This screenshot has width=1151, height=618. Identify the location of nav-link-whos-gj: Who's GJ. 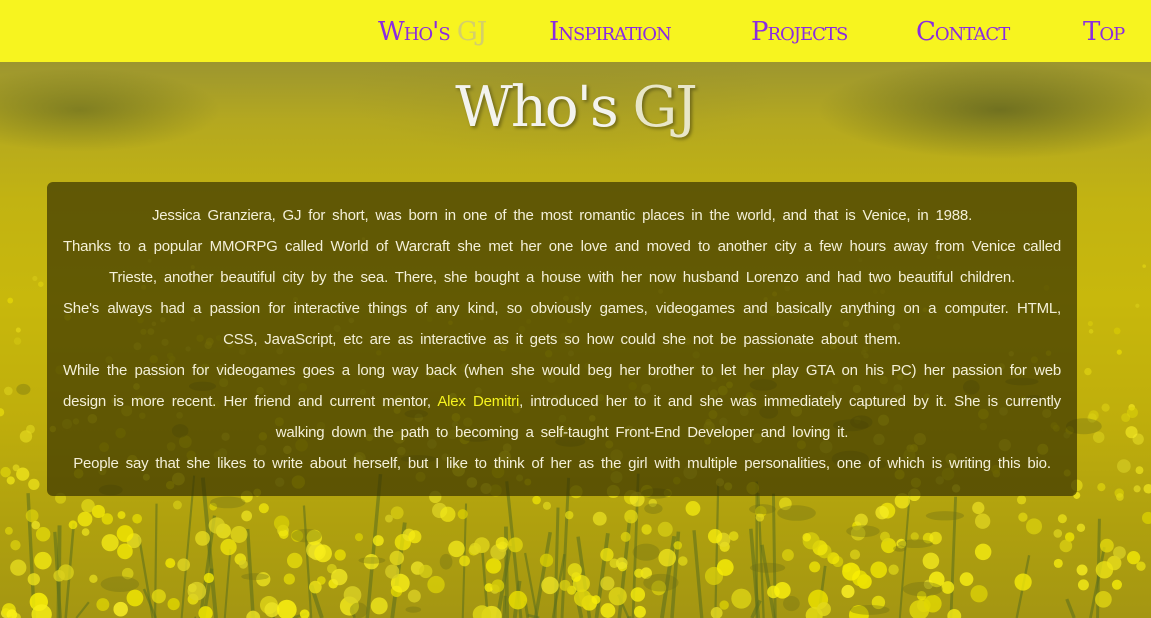
(432, 32).